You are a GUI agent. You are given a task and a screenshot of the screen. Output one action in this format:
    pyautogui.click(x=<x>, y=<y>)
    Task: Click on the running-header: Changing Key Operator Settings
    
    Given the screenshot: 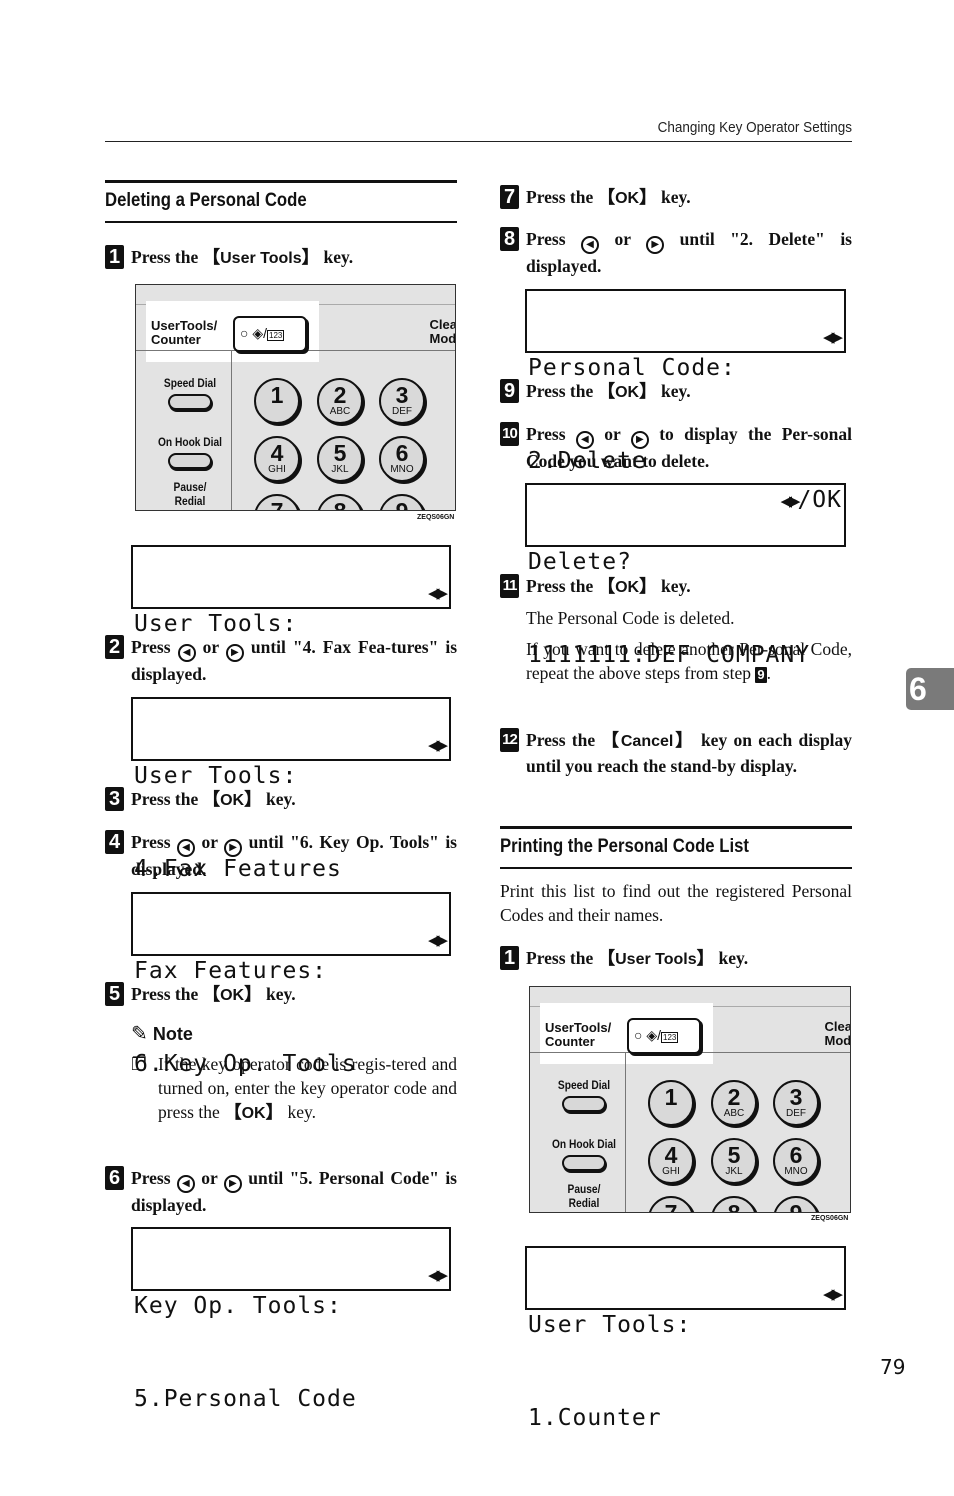 What is the action you would take?
    pyautogui.click(x=754, y=127)
    